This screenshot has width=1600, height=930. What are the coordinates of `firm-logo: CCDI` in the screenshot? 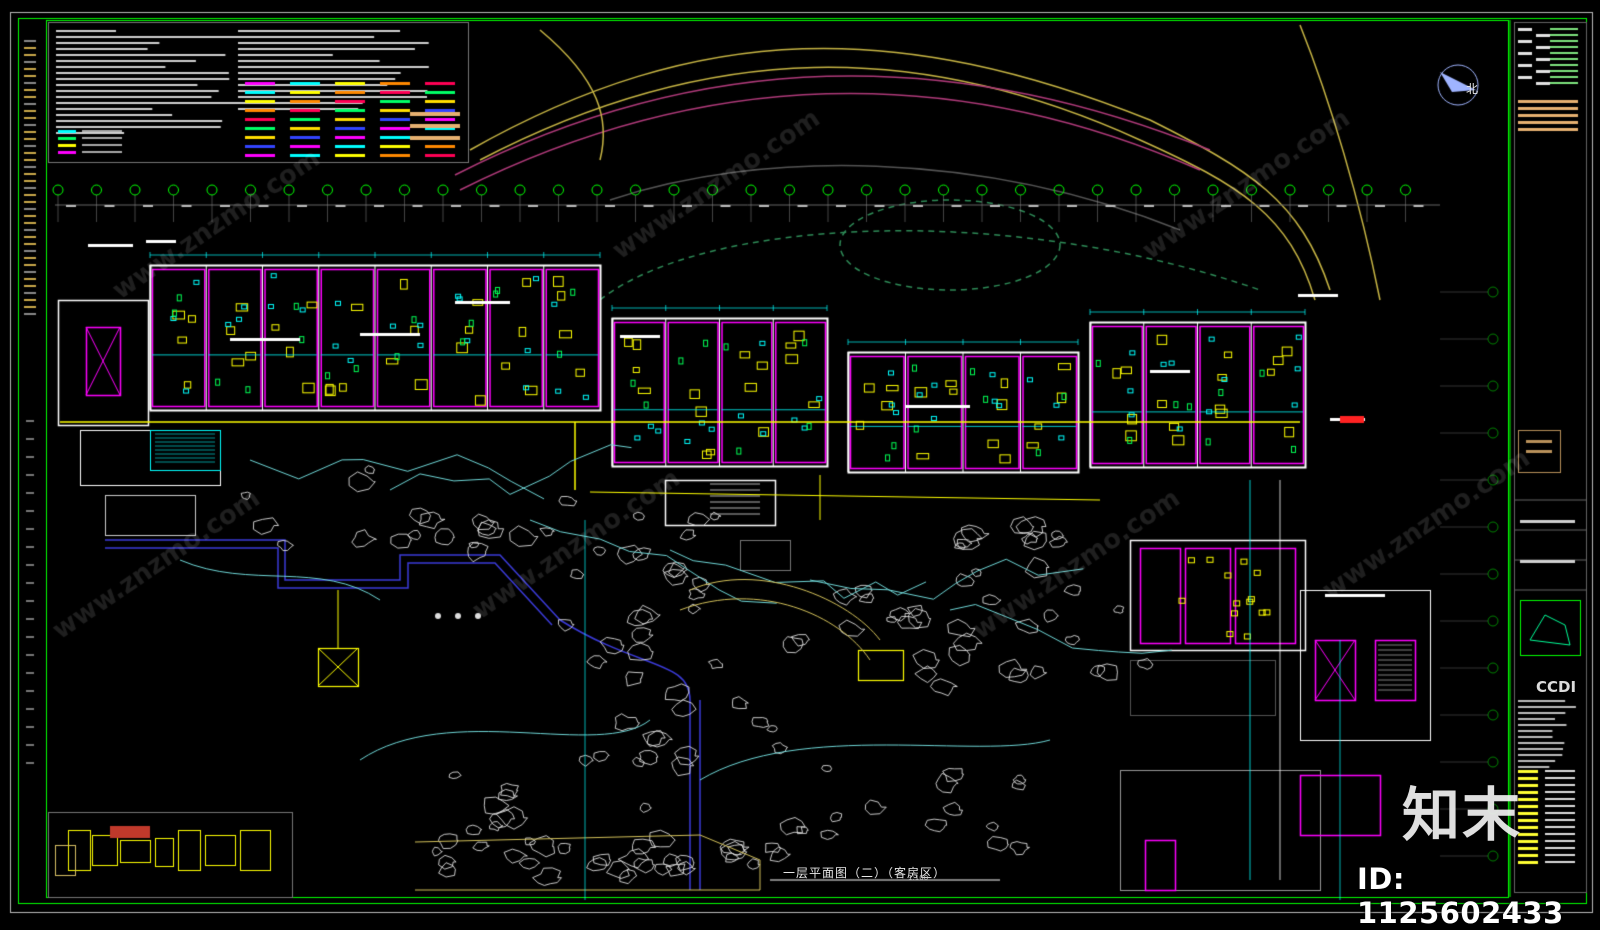 It's located at (1556, 687).